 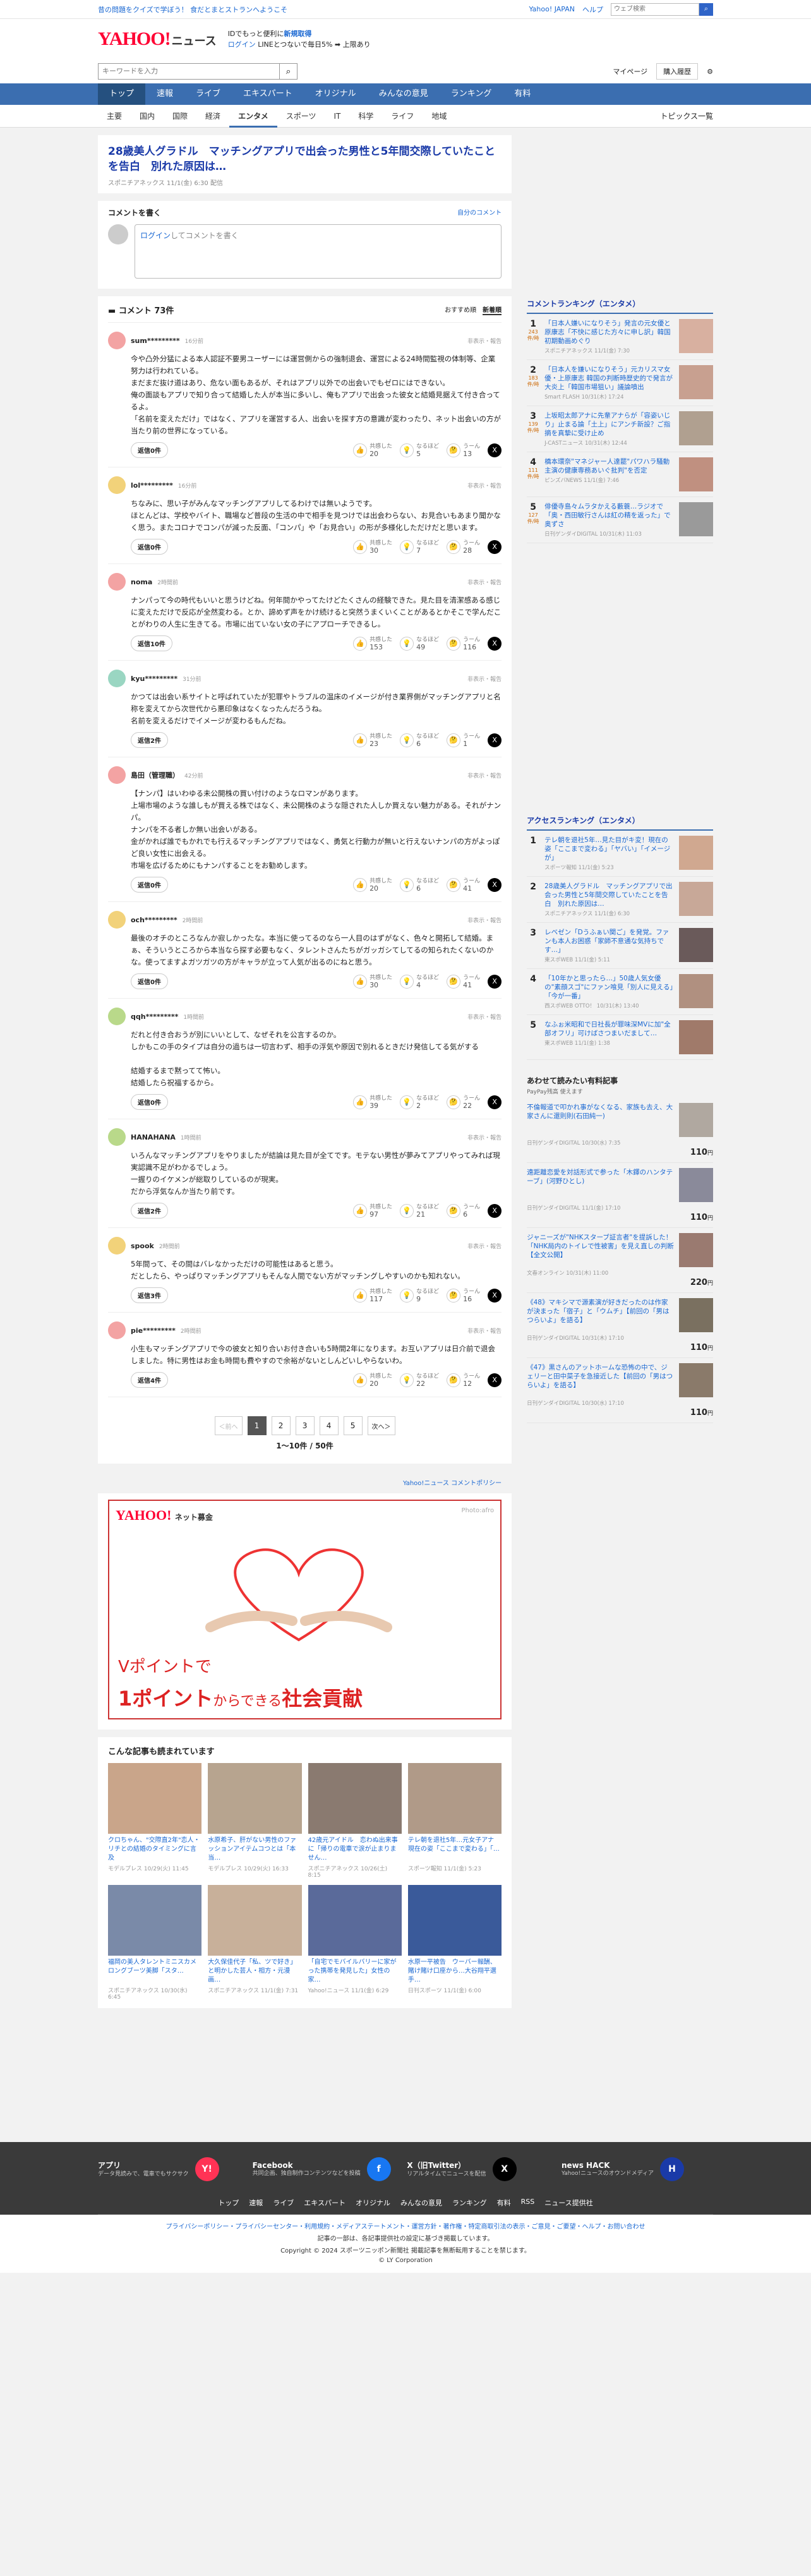 I want to click on gear-icon: ⚙, so click(x=710, y=72).